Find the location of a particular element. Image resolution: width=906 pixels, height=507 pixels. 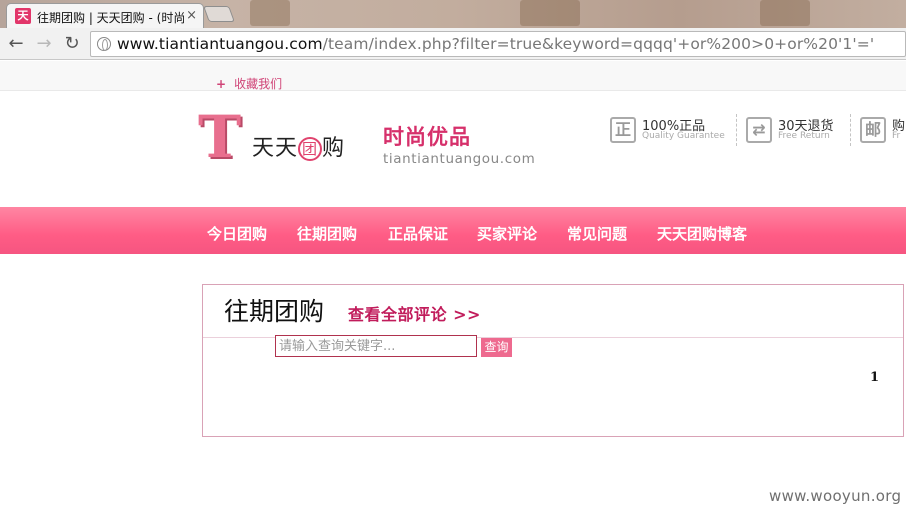

feature-subtitle: Free Return is located at coordinates (804, 136).